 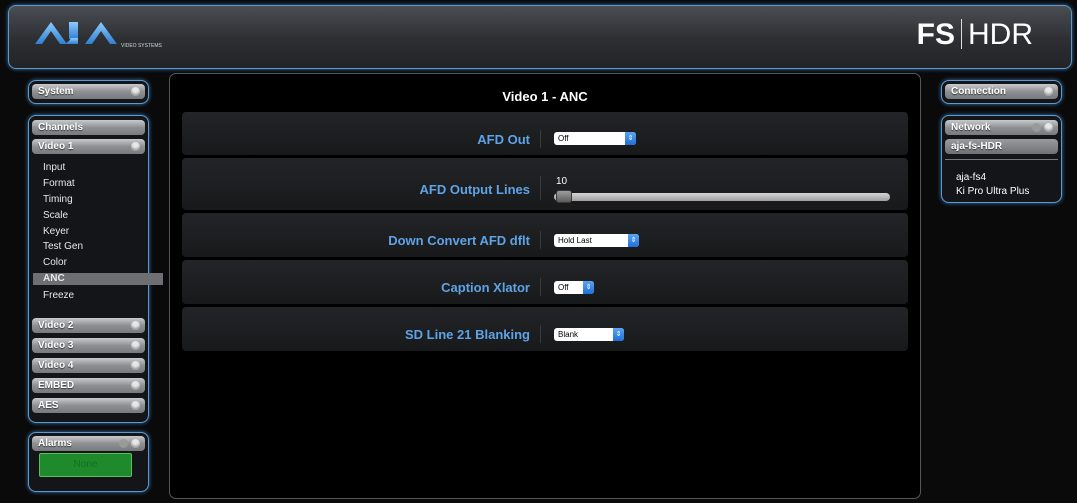 What do you see at coordinates (1001, 127) in the screenshot?
I see `network-header: Network` at bounding box center [1001, 127].